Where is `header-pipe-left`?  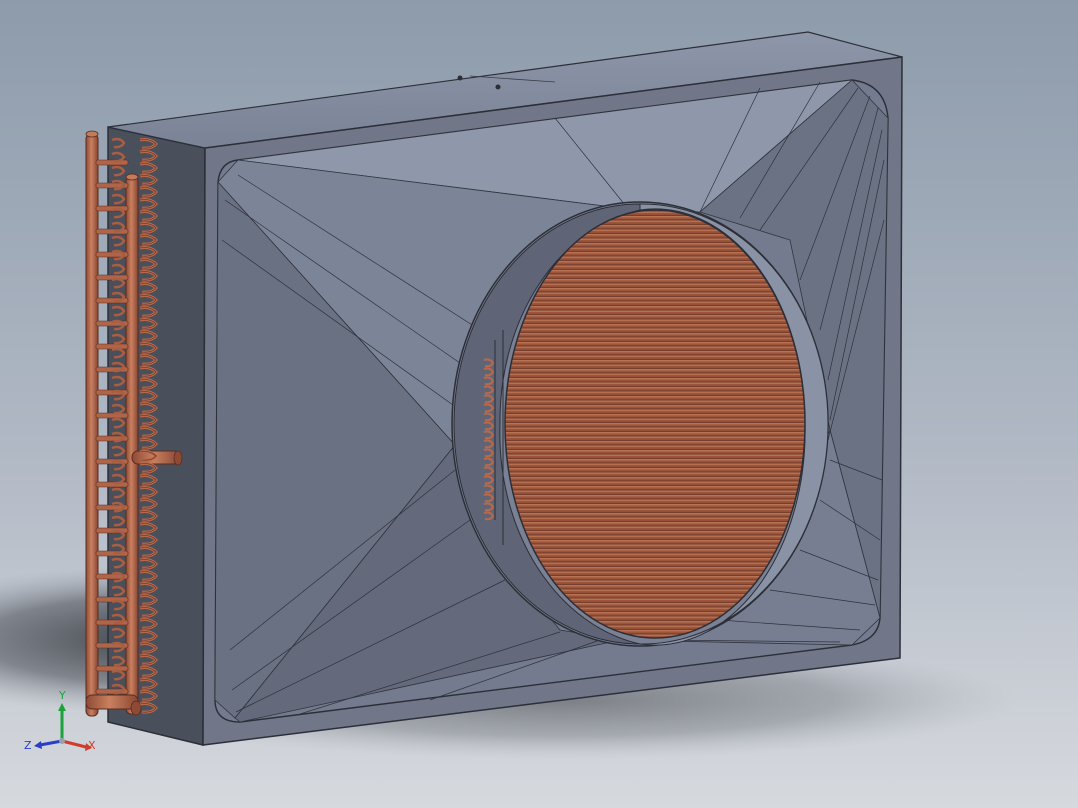 header-pipe-left is located at coordinates (92, 425).